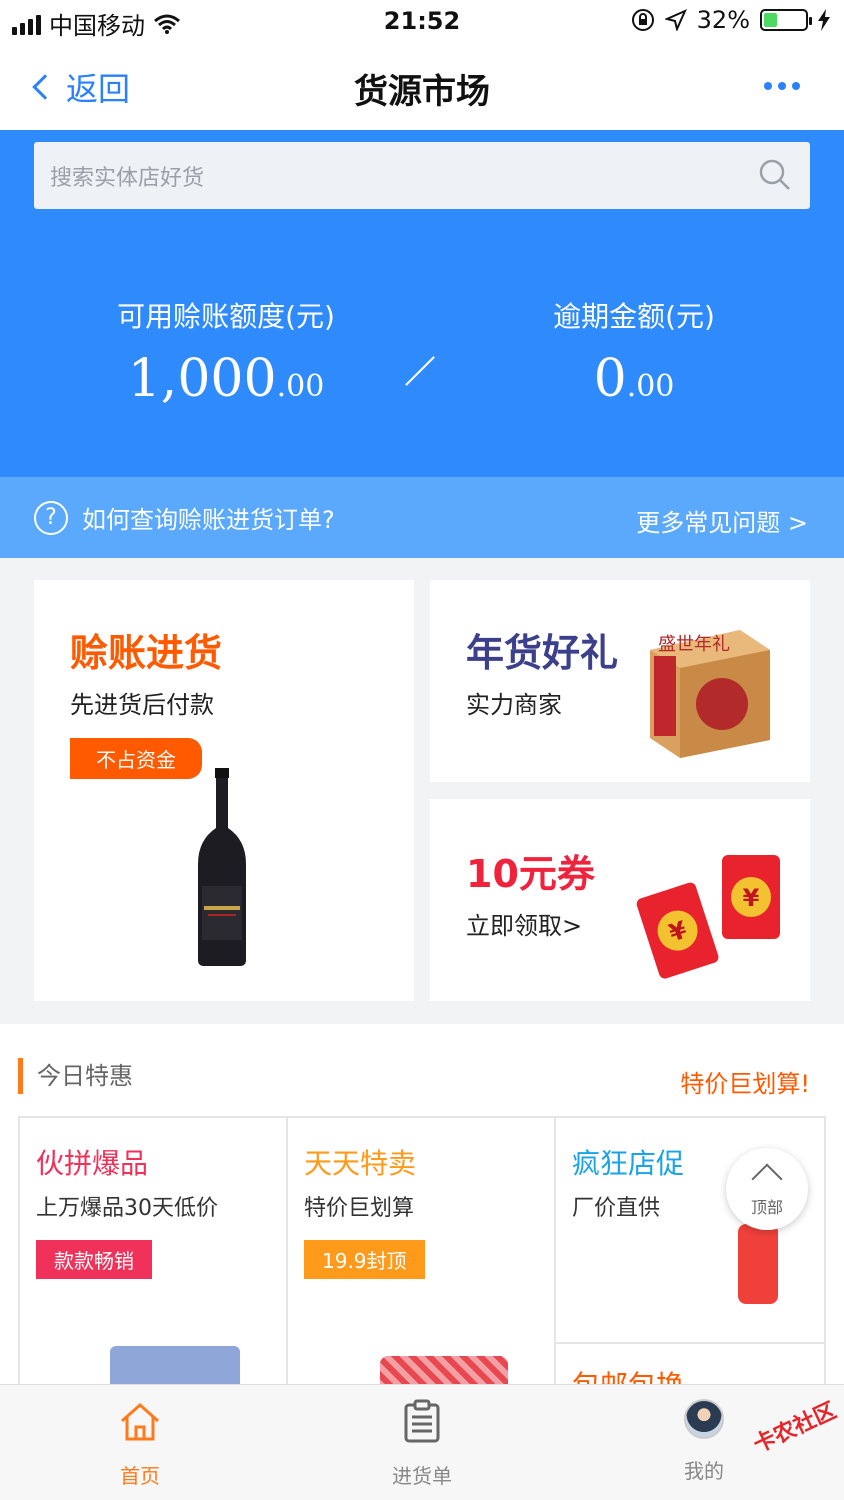 The width and height of the screenshot is (844, 1500). What do you see at coordinates (642, 20) in the screenshot?
I see `rotation-lock-icon` at bounding box center [642, 20].